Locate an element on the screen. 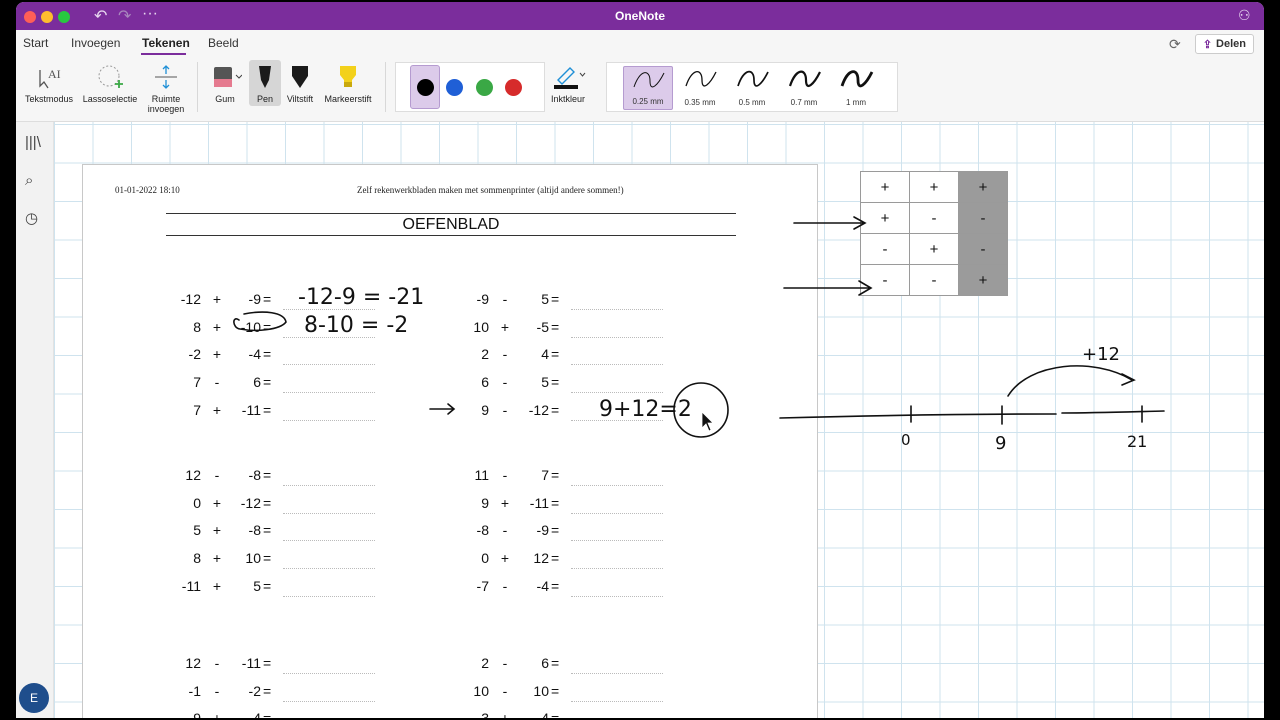 The width and height of the screenshot is (1280, 720). insert-space-icon is located at coordinates (166, 77).